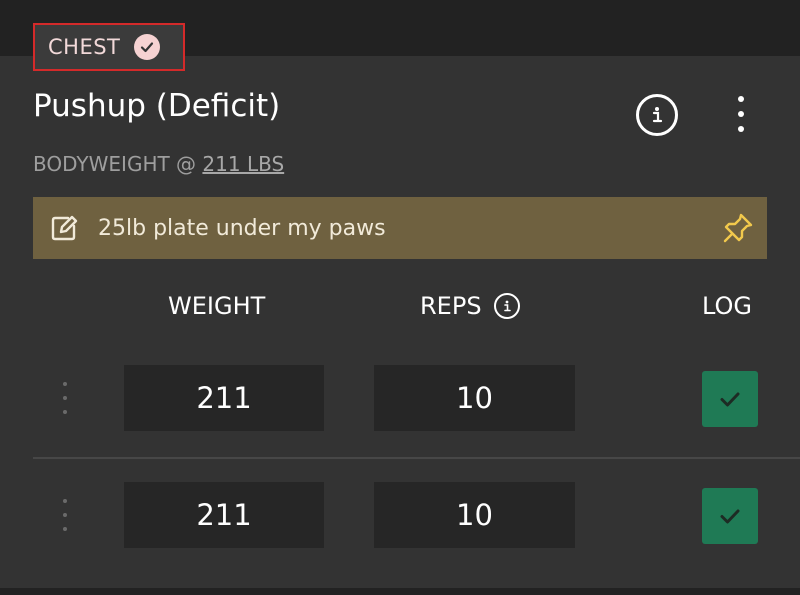 The image size is (800, 595). I want to click on muscle-group-badge: CHEST, so click(109, 47).